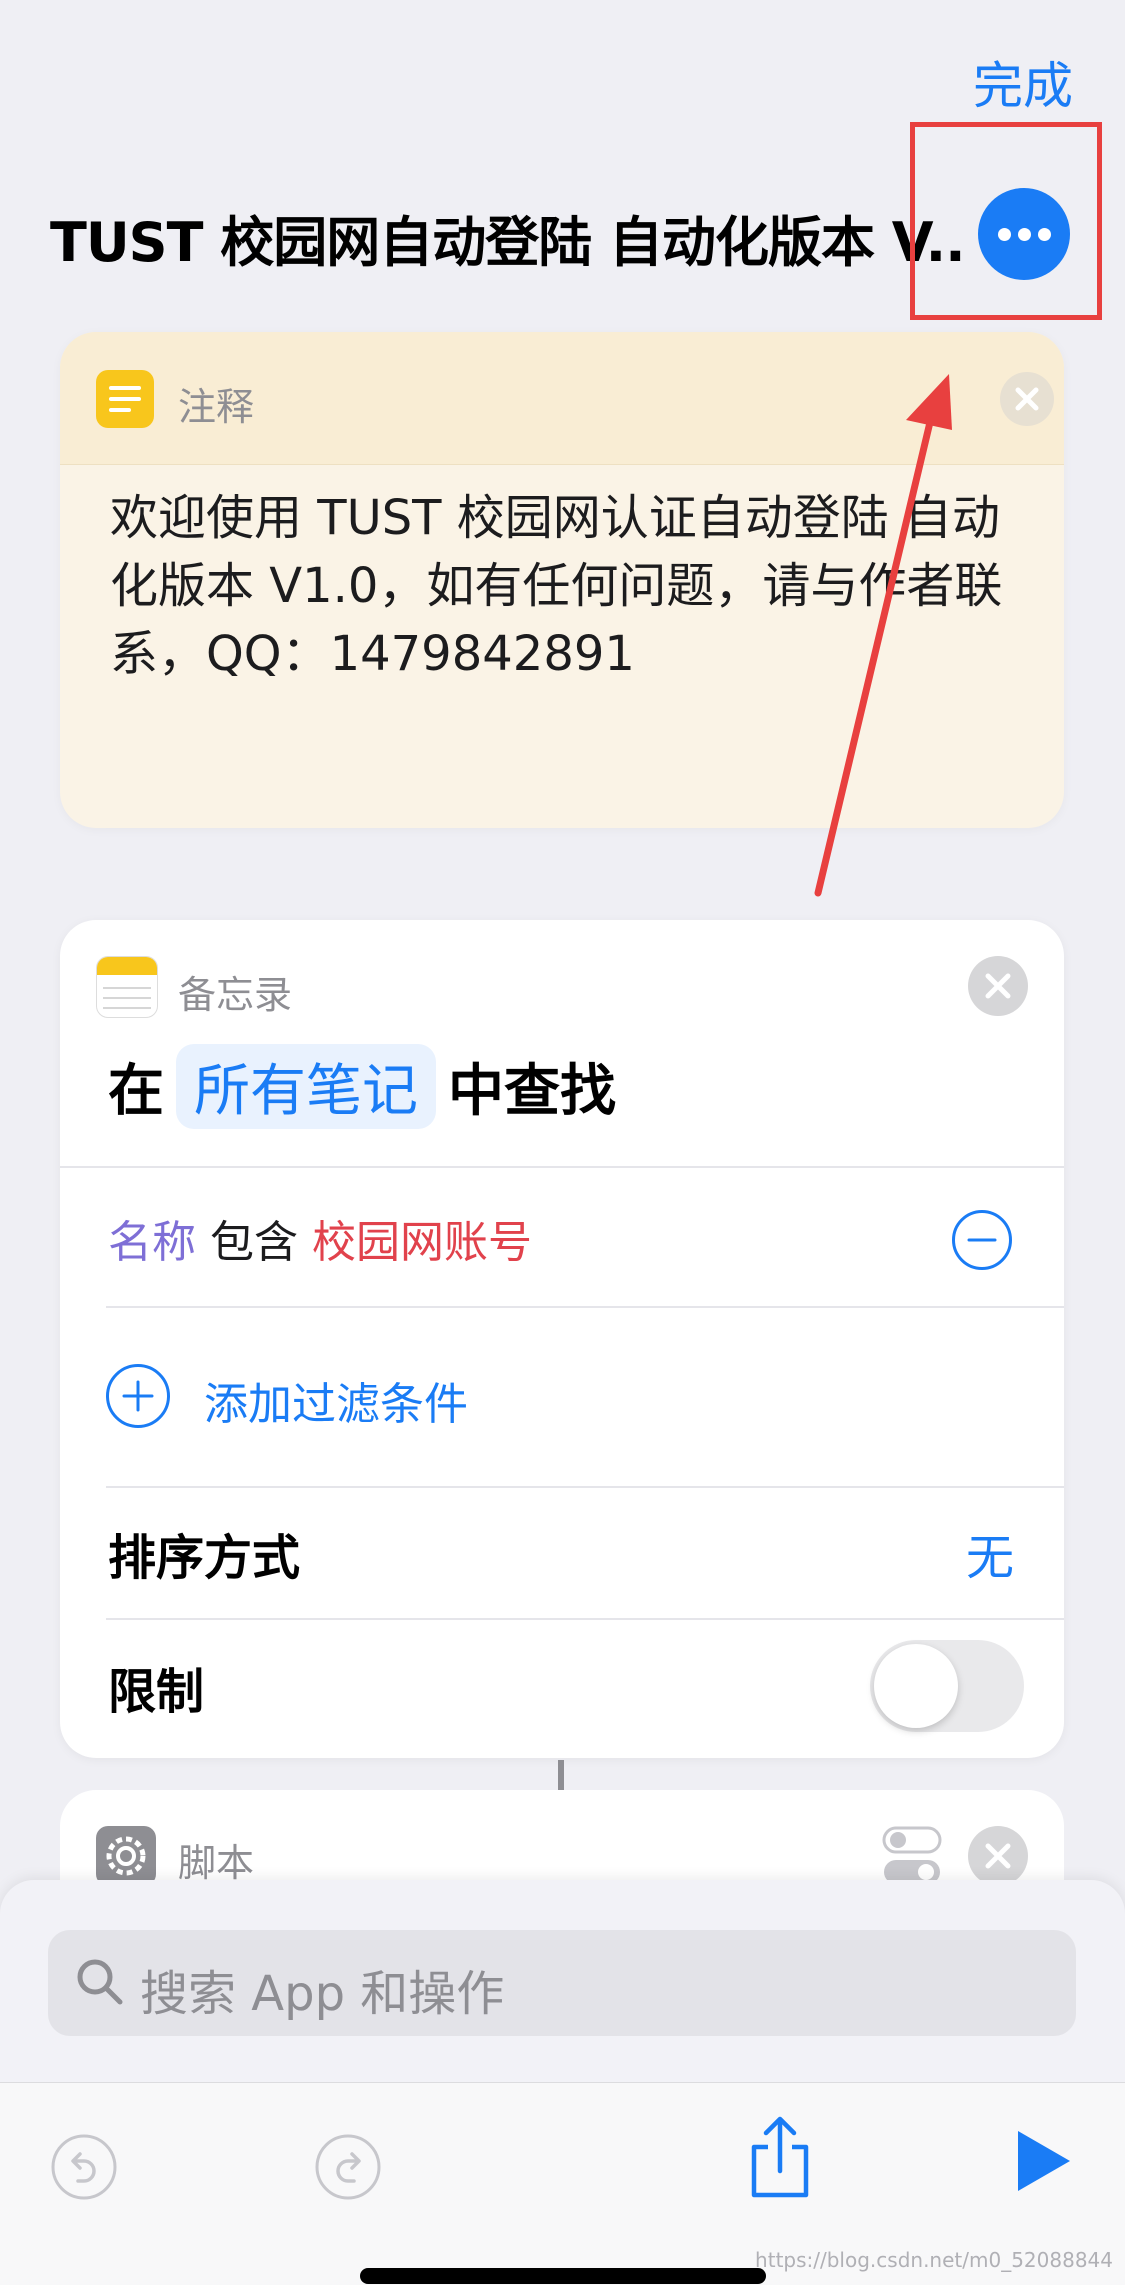 This screenshot has height=2285, width=1125. I want to click on redo-button, so click(348, 2167).